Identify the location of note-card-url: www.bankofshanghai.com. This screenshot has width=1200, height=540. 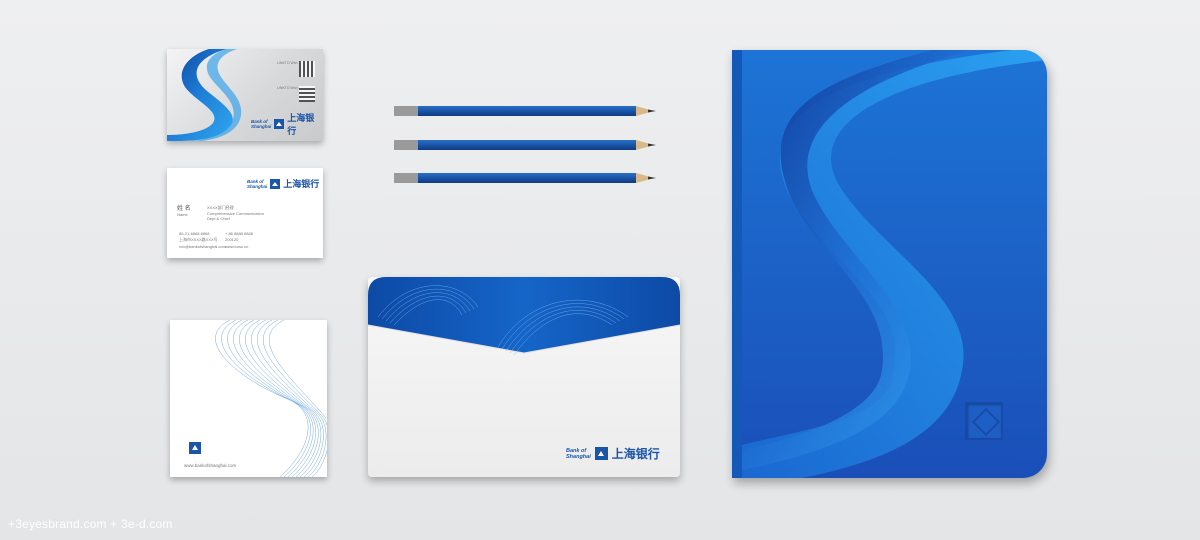
(210, 465).